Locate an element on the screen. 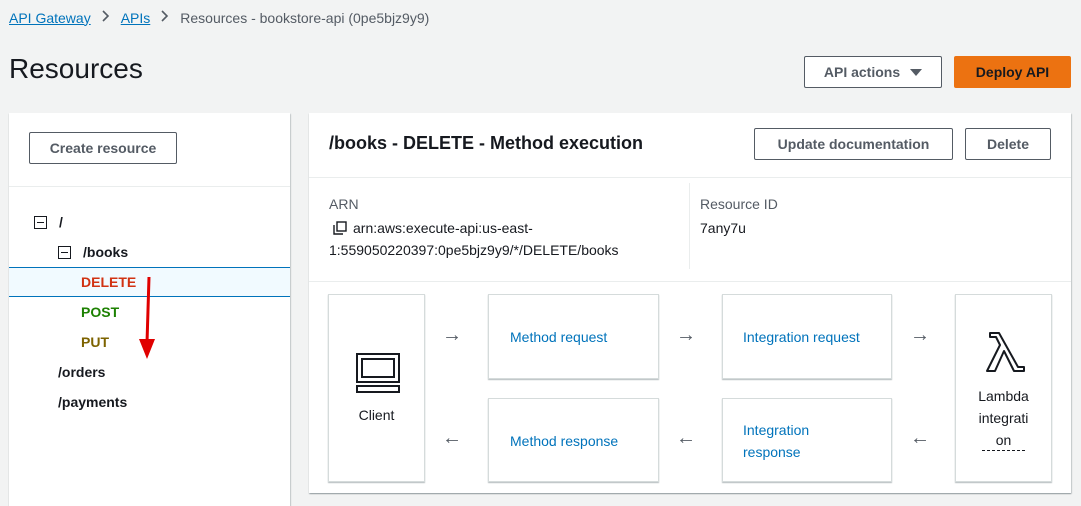 This screenshot has height=506, width=1081. delete-button: Delete is located at coordinates (1008, 144).